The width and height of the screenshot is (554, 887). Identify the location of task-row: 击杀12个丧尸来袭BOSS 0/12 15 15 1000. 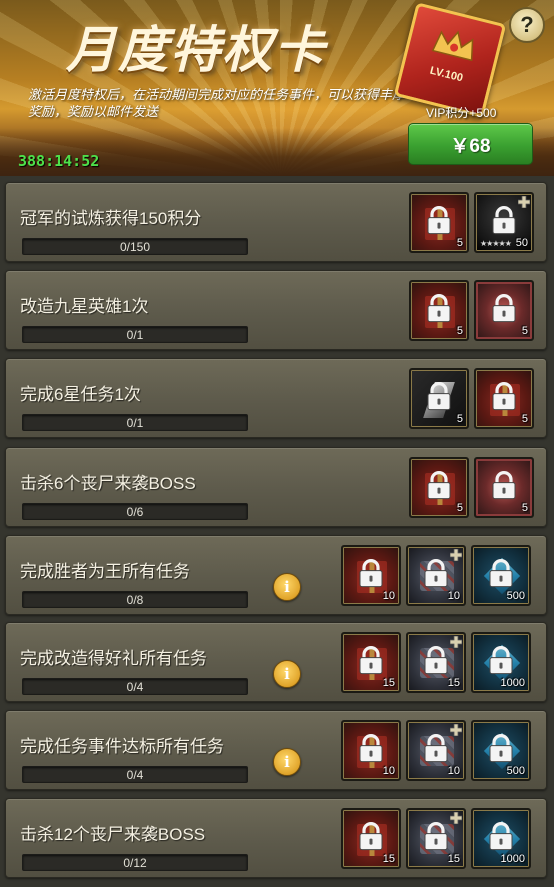
(276, 838).